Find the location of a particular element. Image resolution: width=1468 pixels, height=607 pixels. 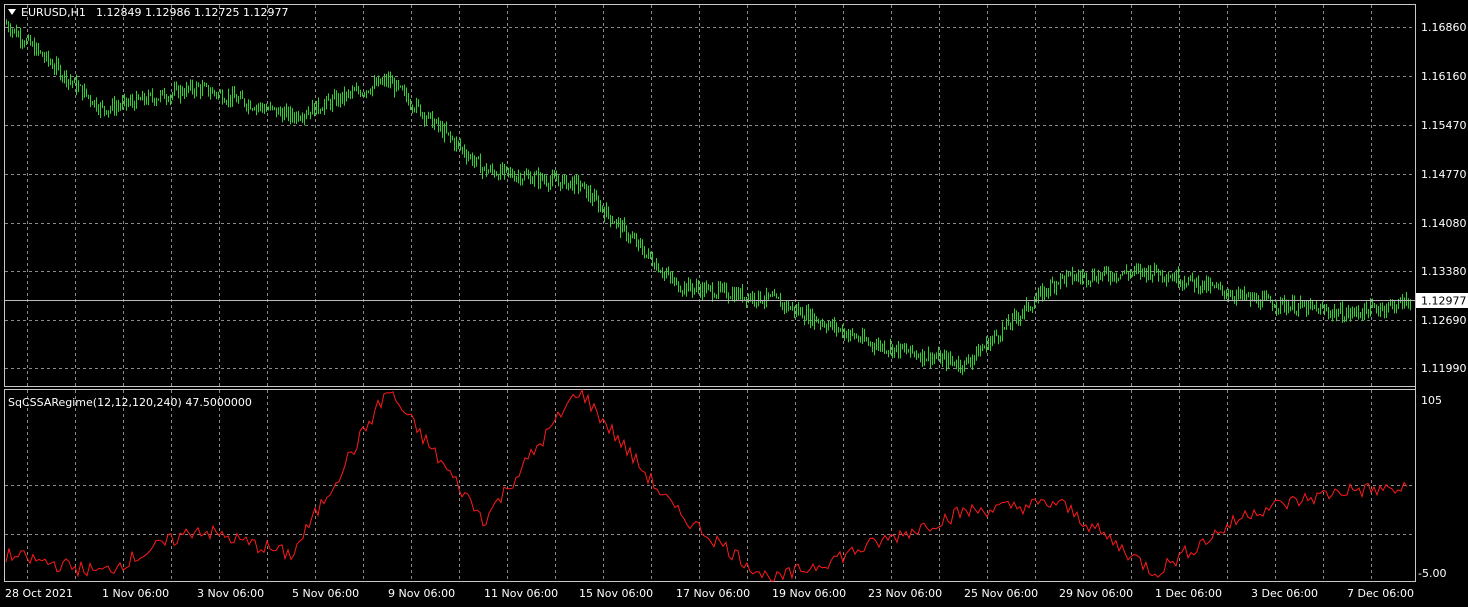

time-label: 1 Nov 06:00 is located at coordinates (135, 593).